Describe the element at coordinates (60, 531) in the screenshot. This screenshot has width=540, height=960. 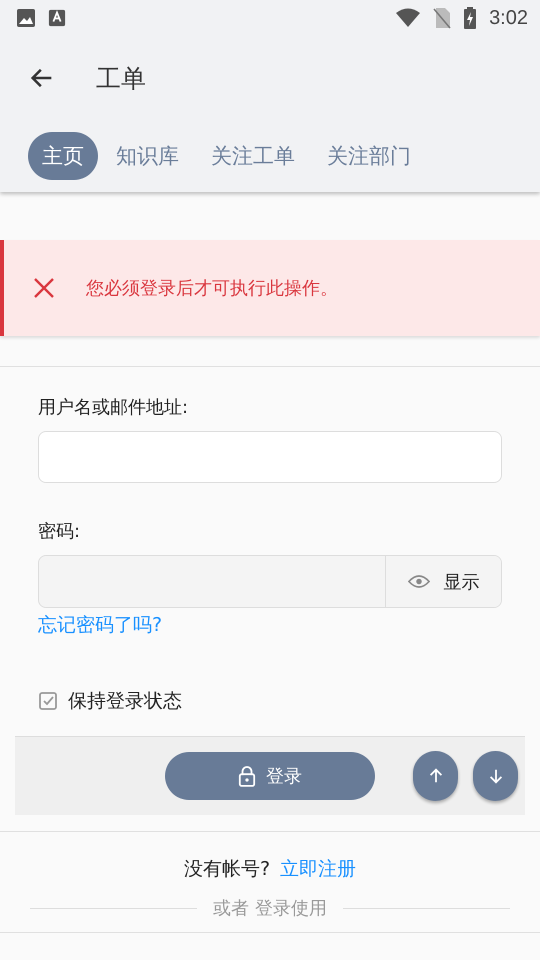
I see `password-label: 密码:` at that location.